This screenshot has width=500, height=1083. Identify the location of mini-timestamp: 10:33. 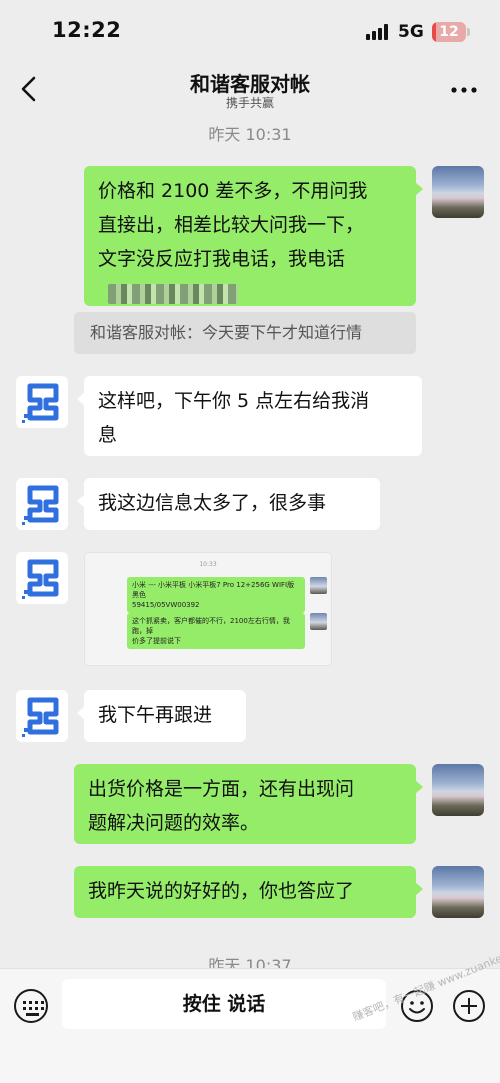
(208, 564).